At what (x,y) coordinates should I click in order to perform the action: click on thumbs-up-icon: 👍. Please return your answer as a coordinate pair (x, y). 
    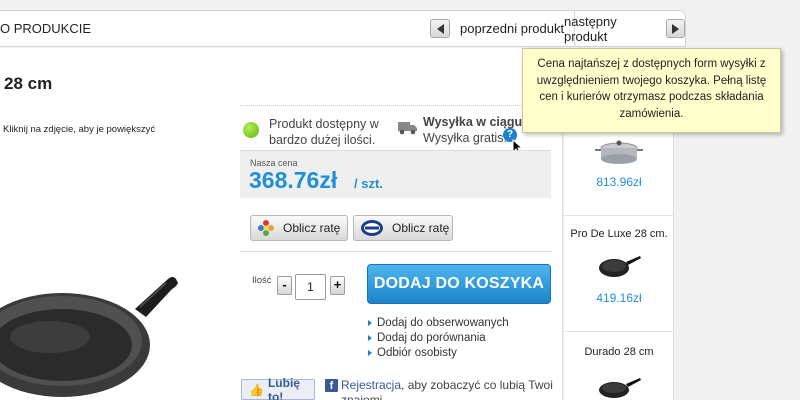
    Looking at the image, I should click on (256, 389).